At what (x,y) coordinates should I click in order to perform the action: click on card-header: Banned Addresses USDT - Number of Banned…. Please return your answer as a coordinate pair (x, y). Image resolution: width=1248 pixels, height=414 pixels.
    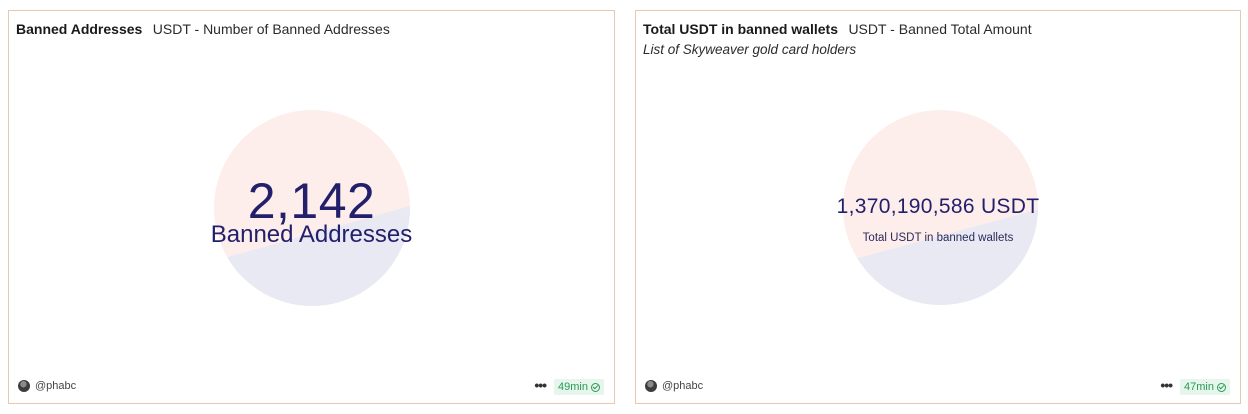
    Looking at the image, I should click on (311, 30).